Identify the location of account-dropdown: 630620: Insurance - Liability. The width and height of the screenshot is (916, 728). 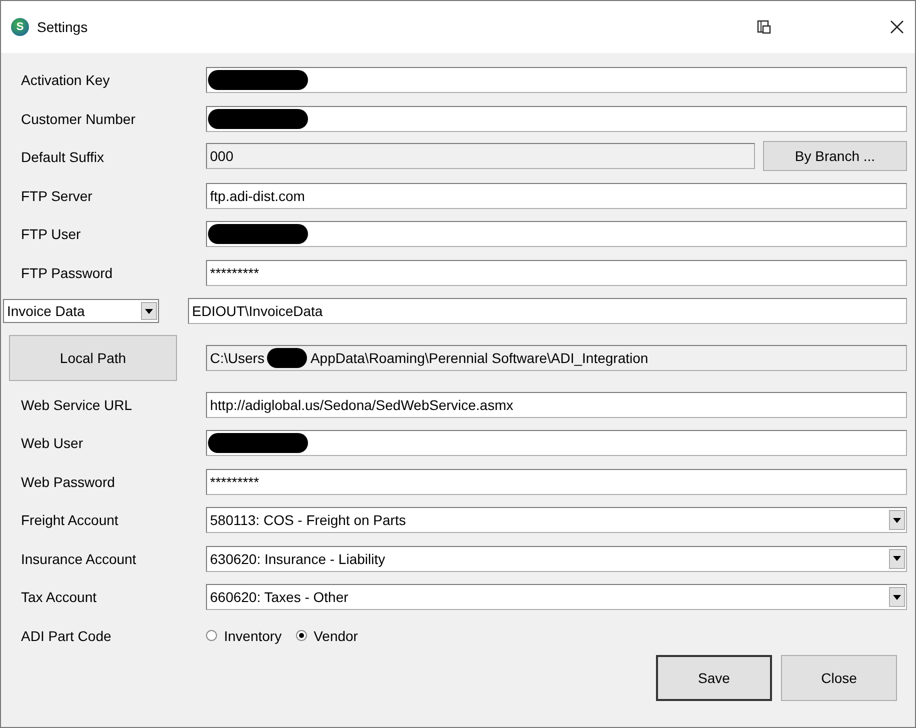
(556, 559).